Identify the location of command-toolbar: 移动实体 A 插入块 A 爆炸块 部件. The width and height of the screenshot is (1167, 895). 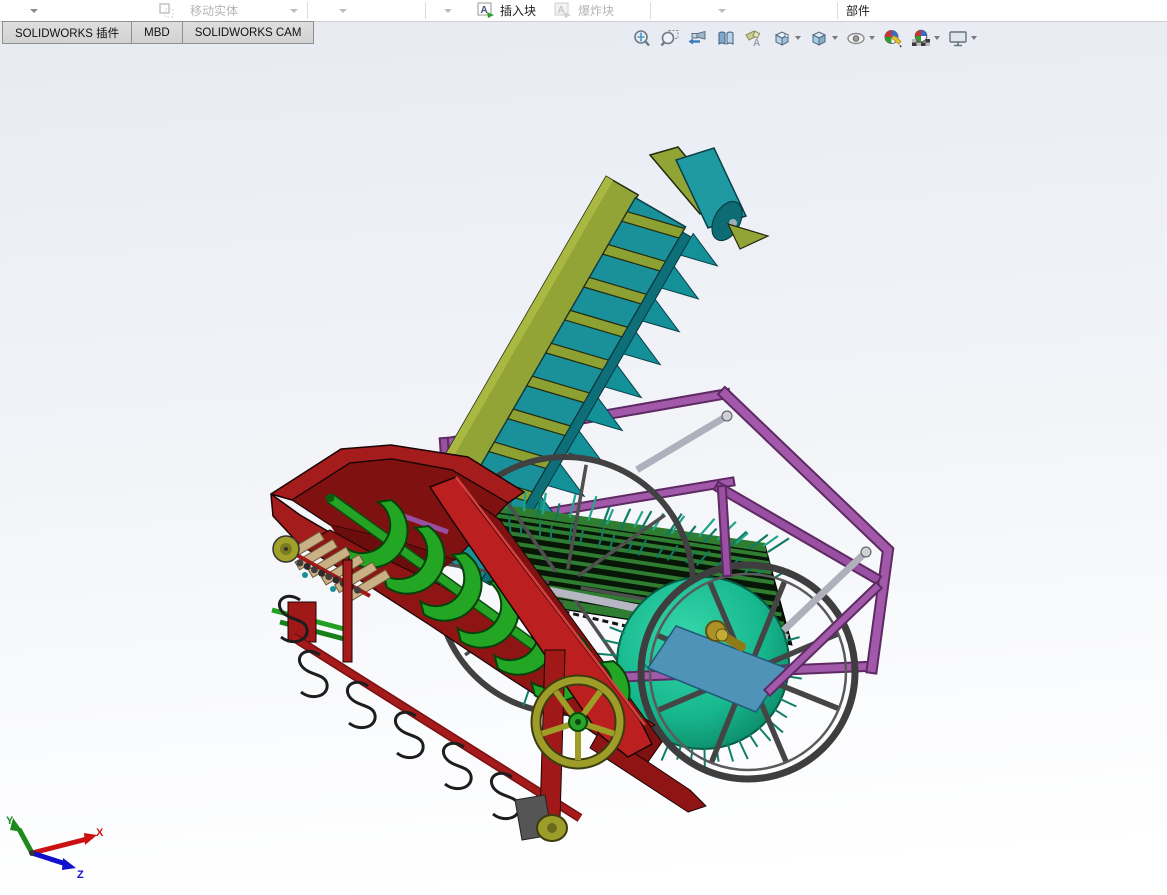
(583, 11).